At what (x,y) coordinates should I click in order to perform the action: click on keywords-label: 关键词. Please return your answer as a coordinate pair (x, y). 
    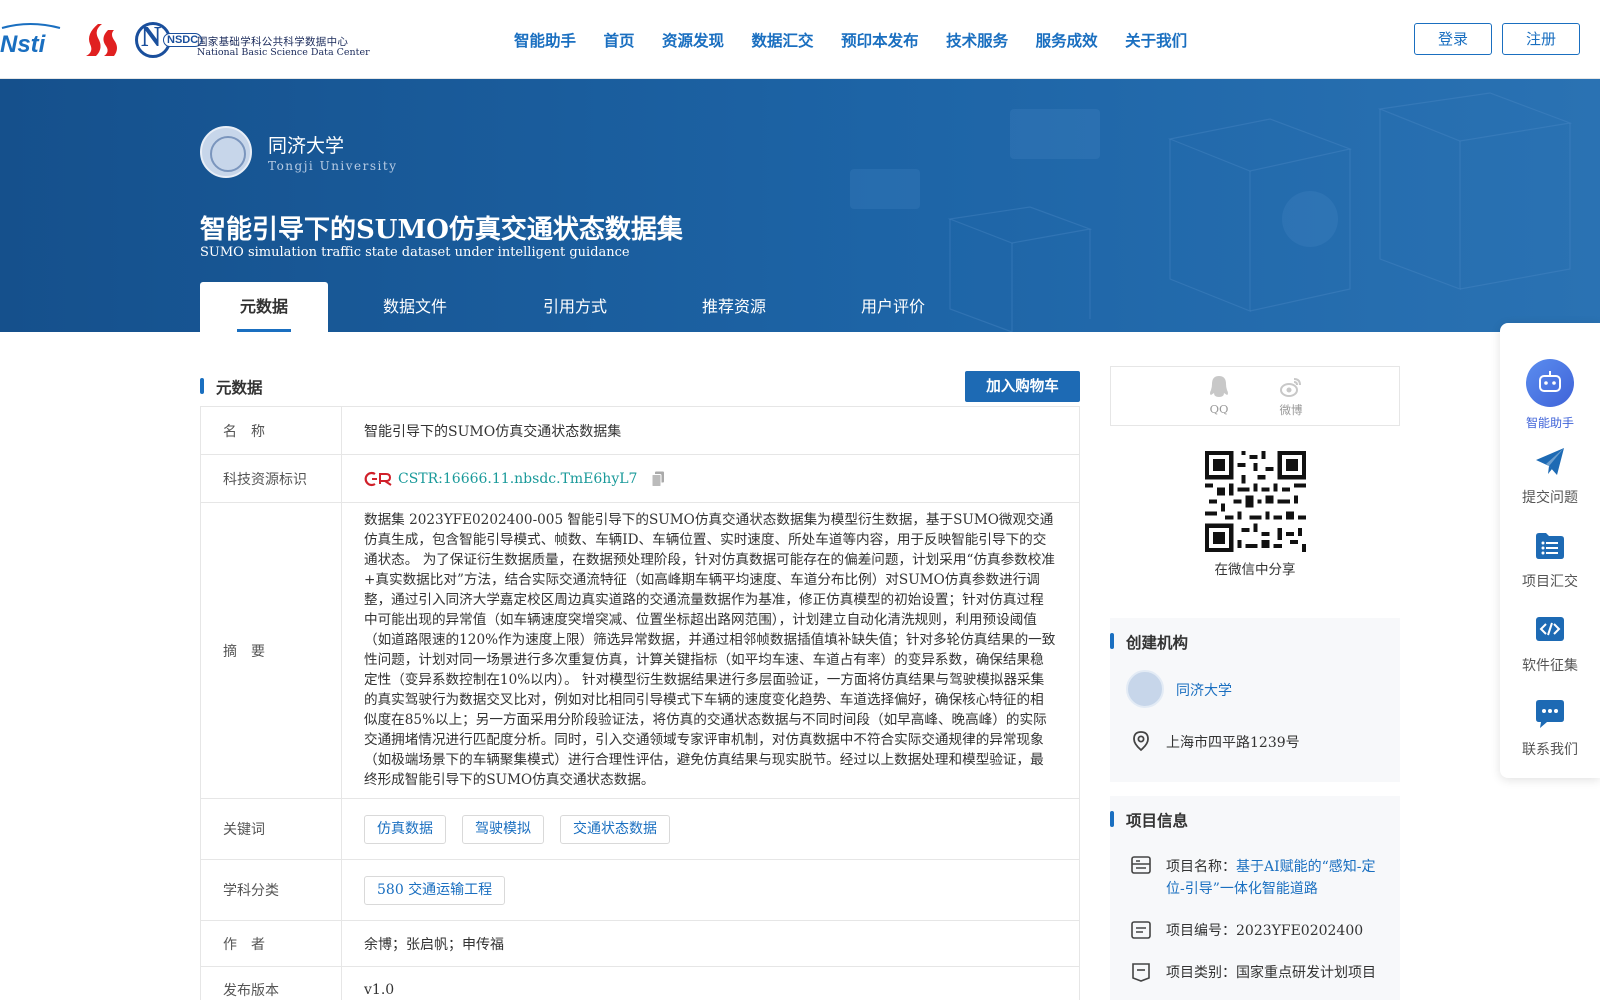
    Looking at the image, I should click on (271, 829).